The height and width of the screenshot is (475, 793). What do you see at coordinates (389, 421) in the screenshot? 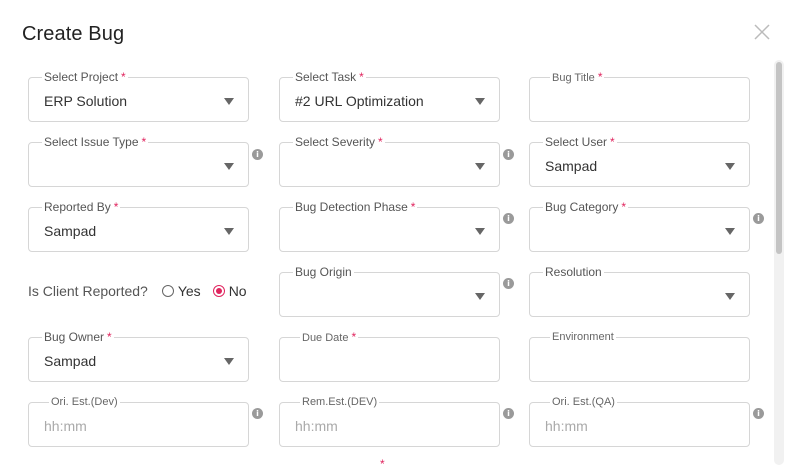
I see `rem-est-dev-input: Rem.Est.(DEV) hh:mm` at bounding box center [389, 421].